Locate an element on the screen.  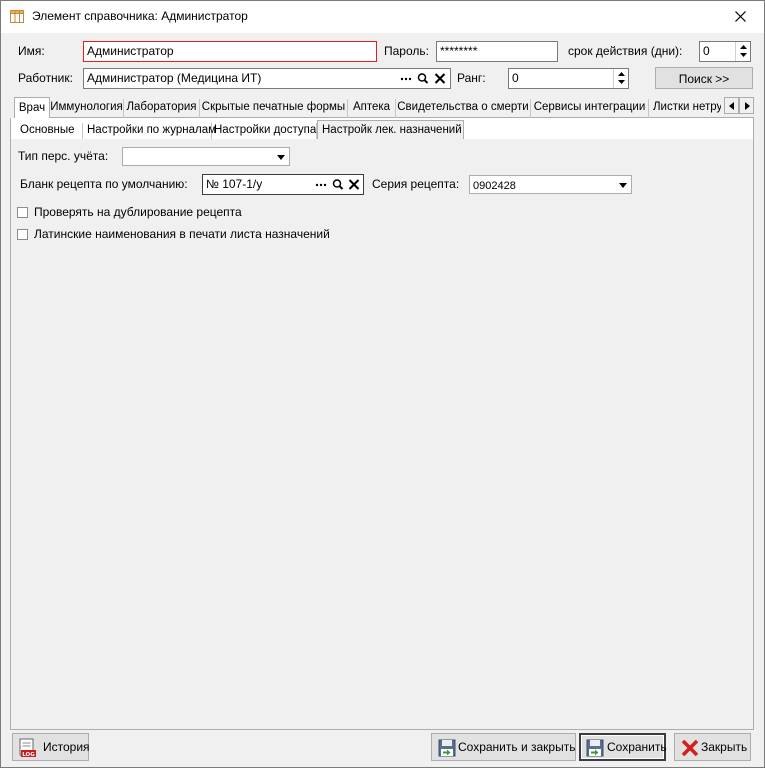
window-close-button is located at coordinates (741, 16).